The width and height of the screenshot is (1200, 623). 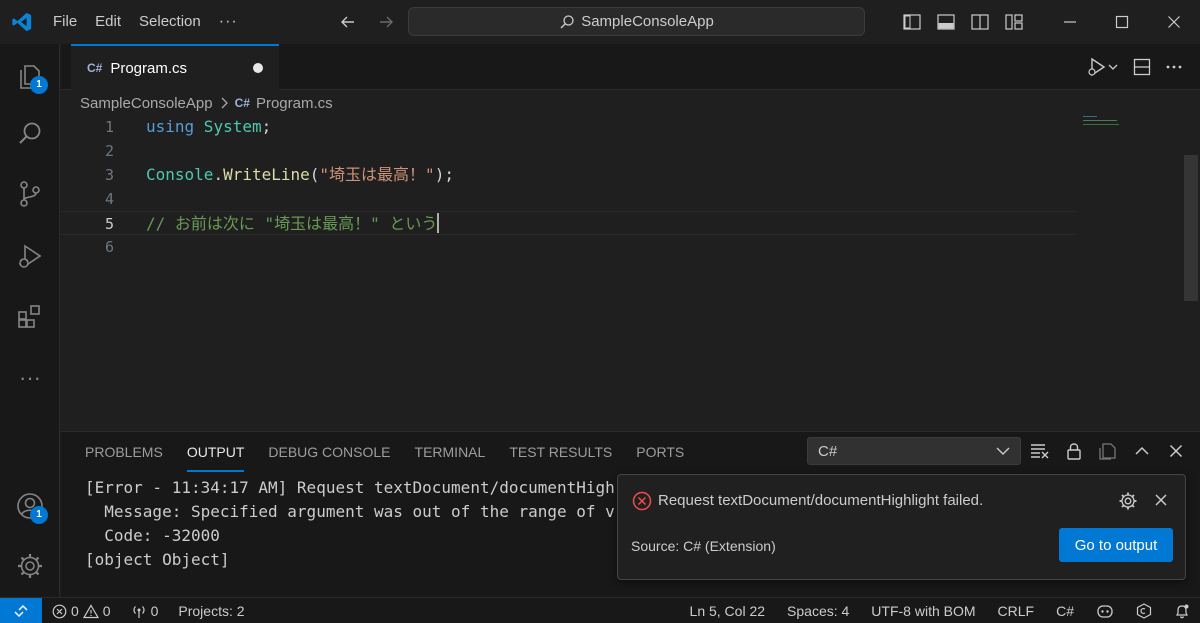 What do you see at coordinates (914, 451) in the screenshot?
I see `output-channel-select: C#` at bounding box center [914, 451].